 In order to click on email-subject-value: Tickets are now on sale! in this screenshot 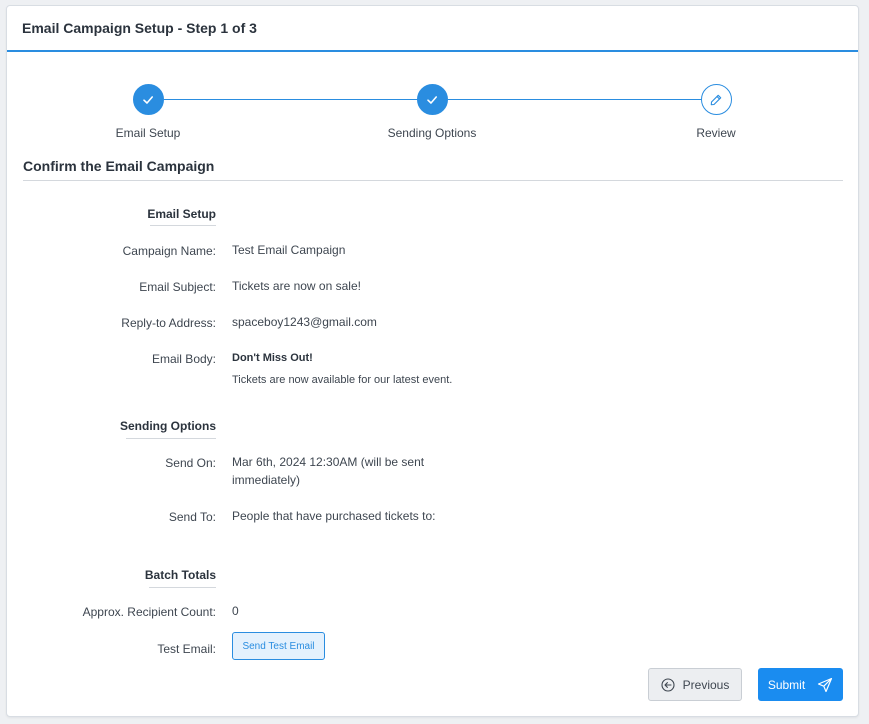, I will do `click(296, 286)`.